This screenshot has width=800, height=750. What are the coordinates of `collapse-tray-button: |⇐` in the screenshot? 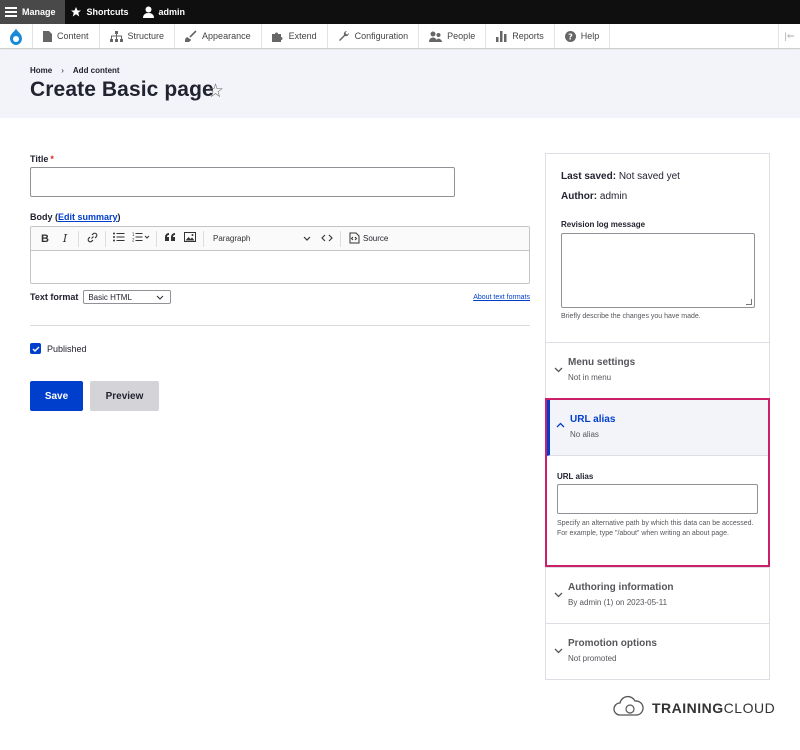 It's located at (789, 36).